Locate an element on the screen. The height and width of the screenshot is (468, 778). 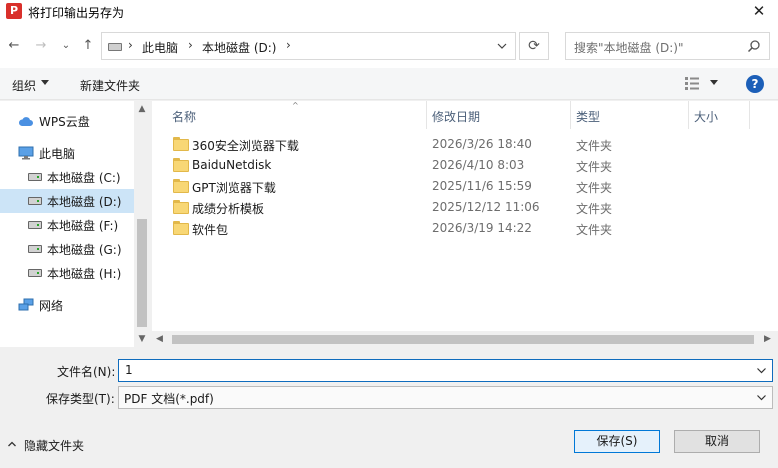
forward-arrow-icon: → is located at coordinates (41, 46).